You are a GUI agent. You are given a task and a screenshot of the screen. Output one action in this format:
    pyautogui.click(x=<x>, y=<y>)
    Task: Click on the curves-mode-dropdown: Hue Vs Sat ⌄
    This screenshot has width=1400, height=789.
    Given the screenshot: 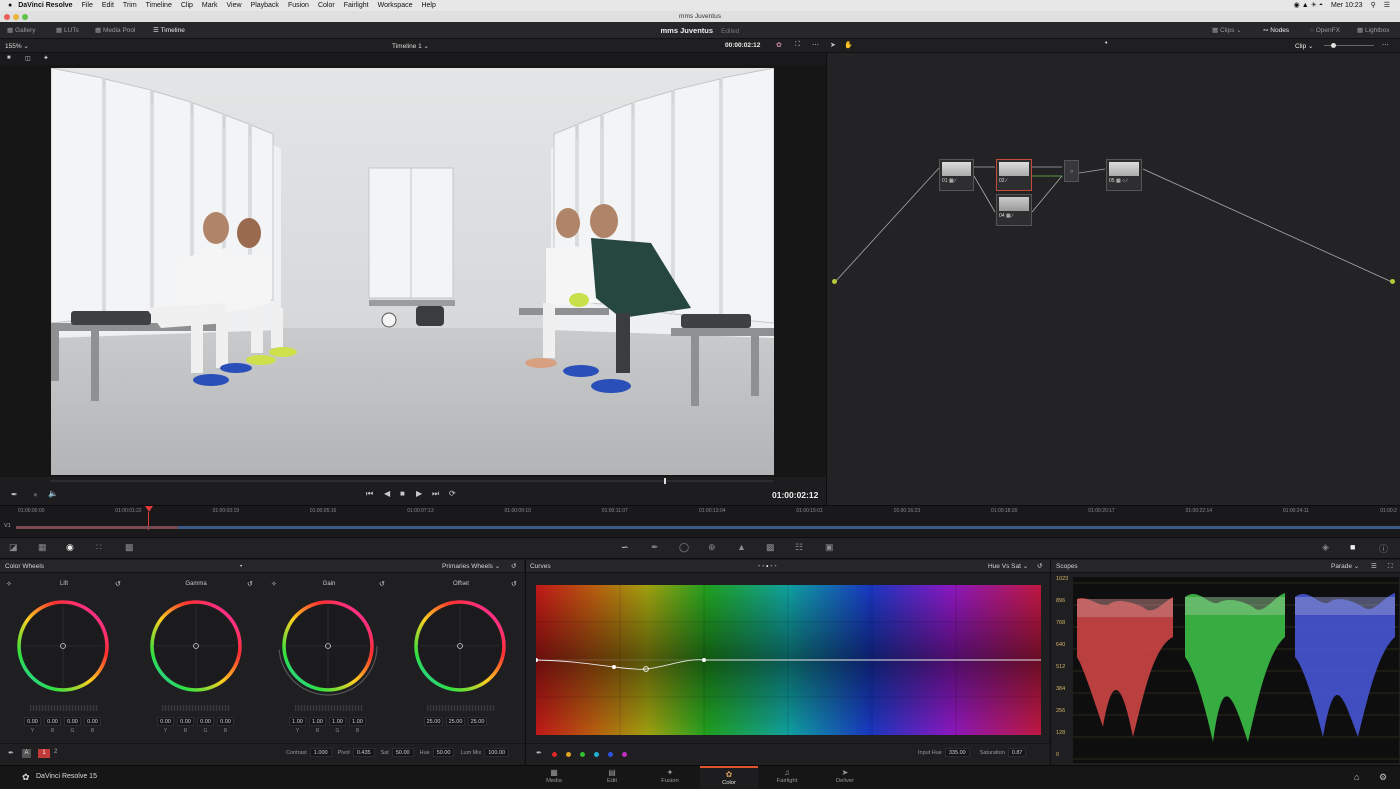 What is the action you would take?
    pyautogui.click(x=1008, y=566)
    